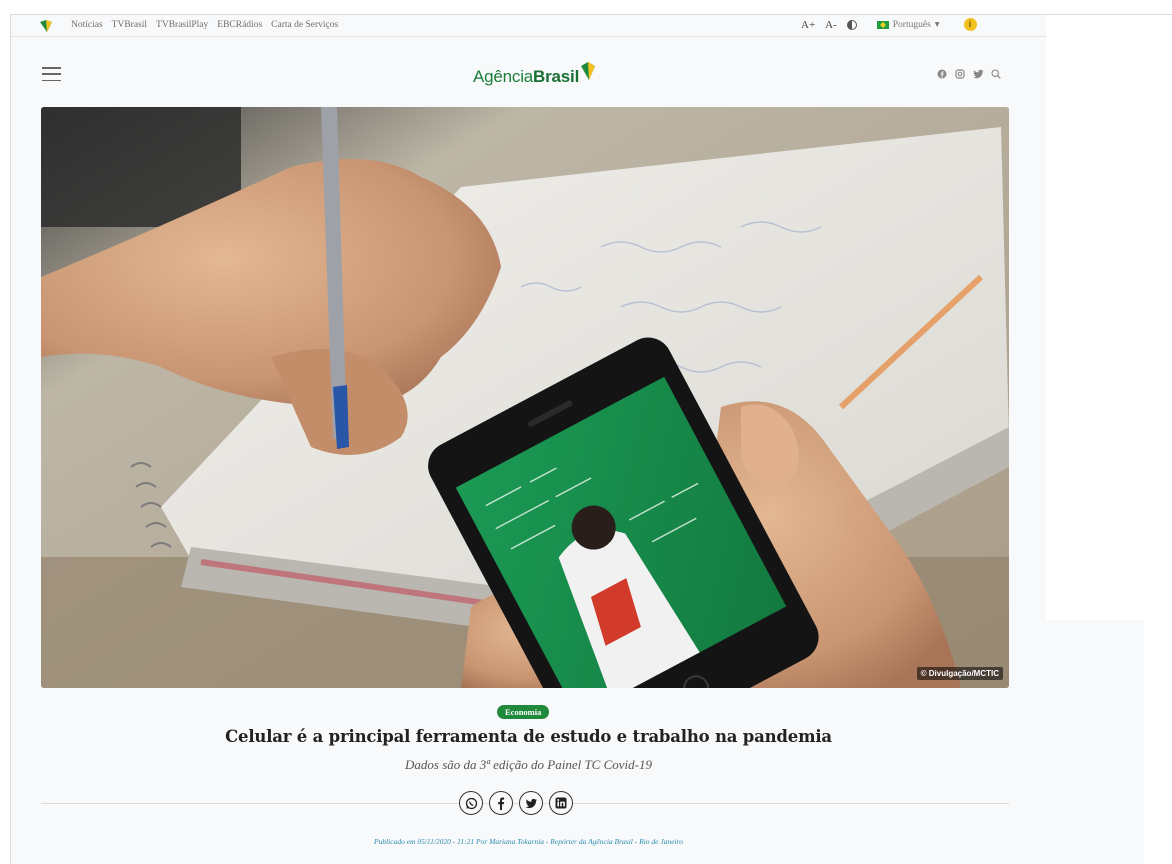 The height and width of the screenshot is (864, 1172). I want to click on link-ebcradios: EBCRádios, so click(239, 25).